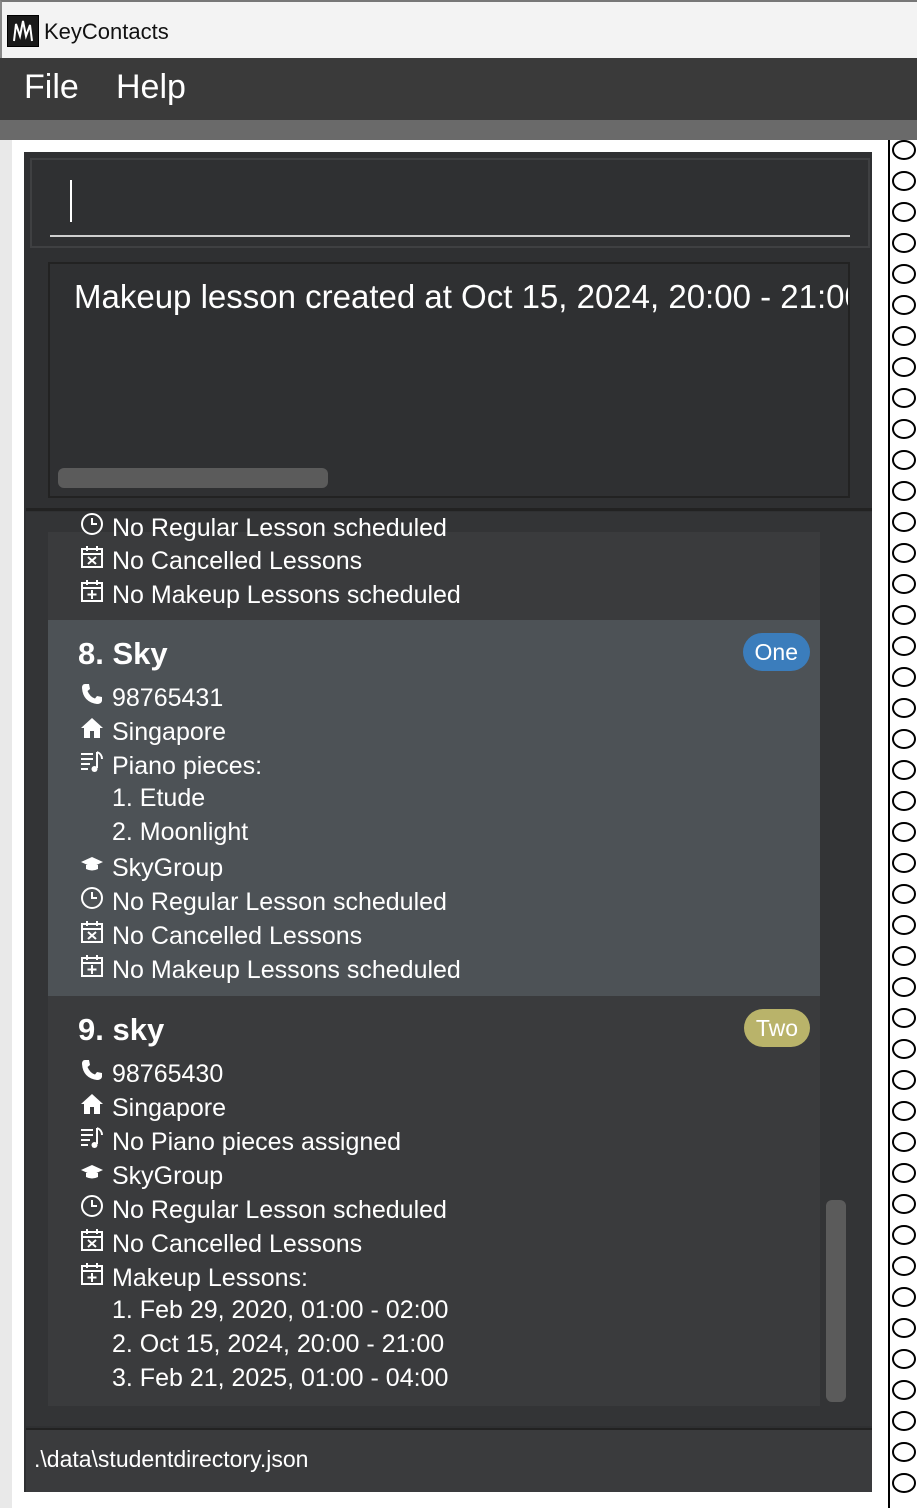 This screenshot has width=917, height=1508. Describe the element at coordinates (6, 824) in the screenshot. I see `window-left-edge` at that location.